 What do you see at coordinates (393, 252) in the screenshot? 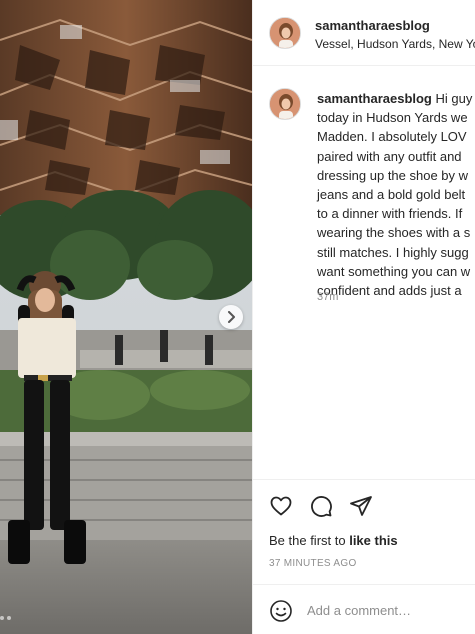
I see `caption-line: still matches. I highly sugg` at bounding box center [393, 252].